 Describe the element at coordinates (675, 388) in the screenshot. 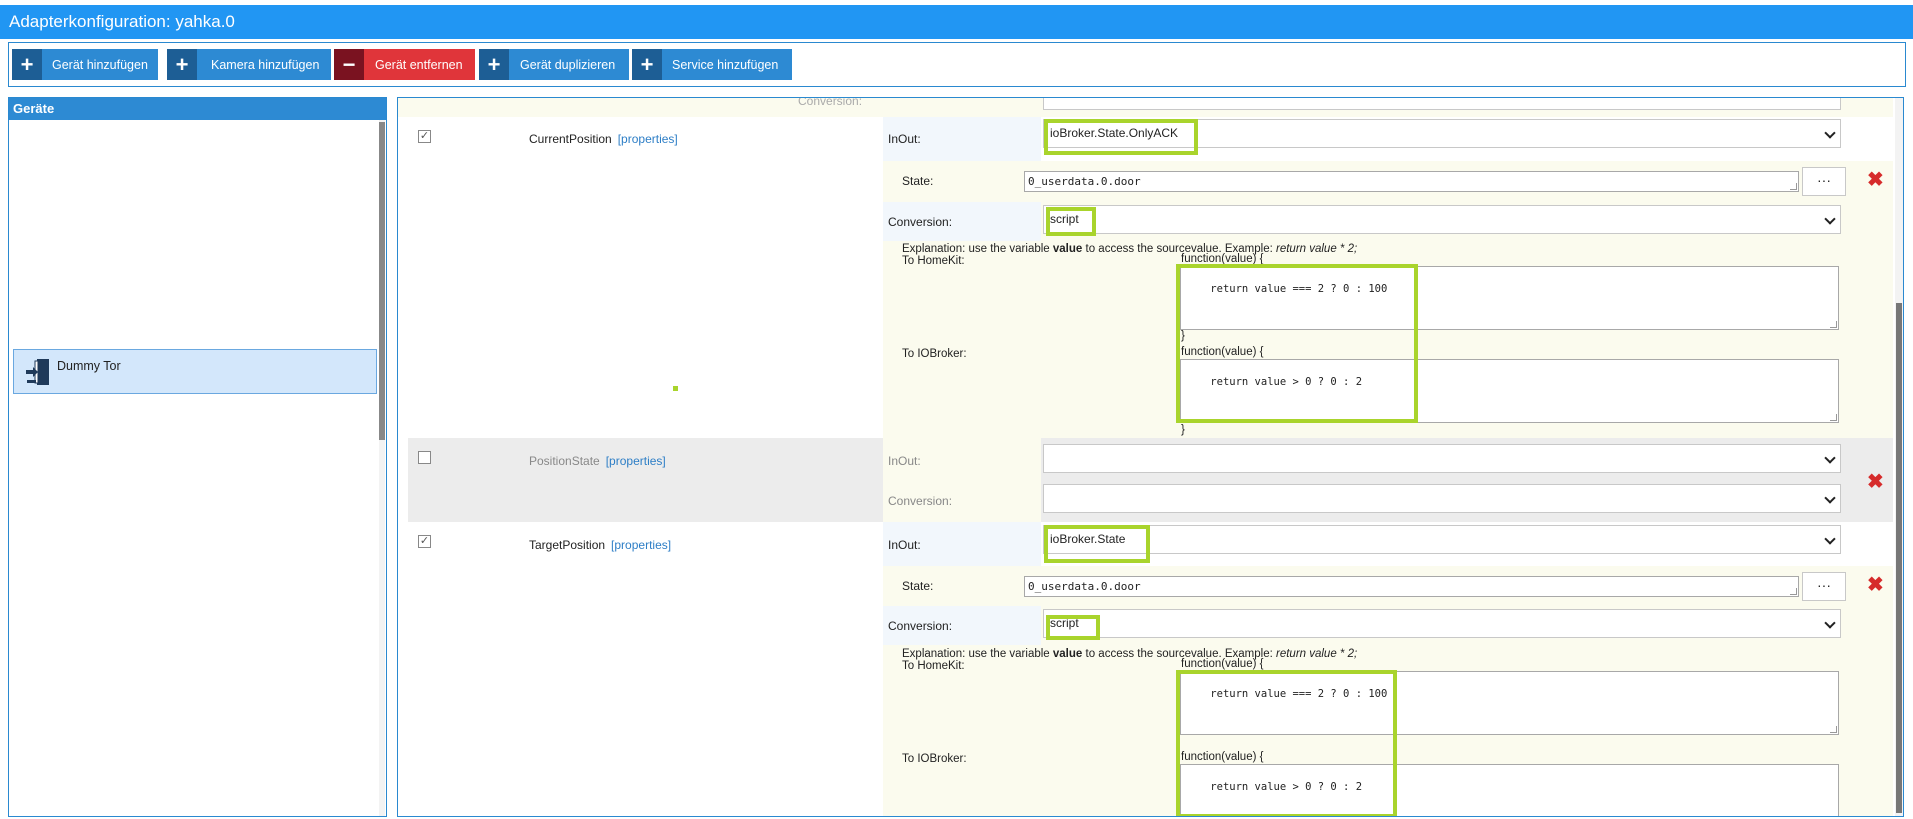

I see `highlight-marker` at that location.